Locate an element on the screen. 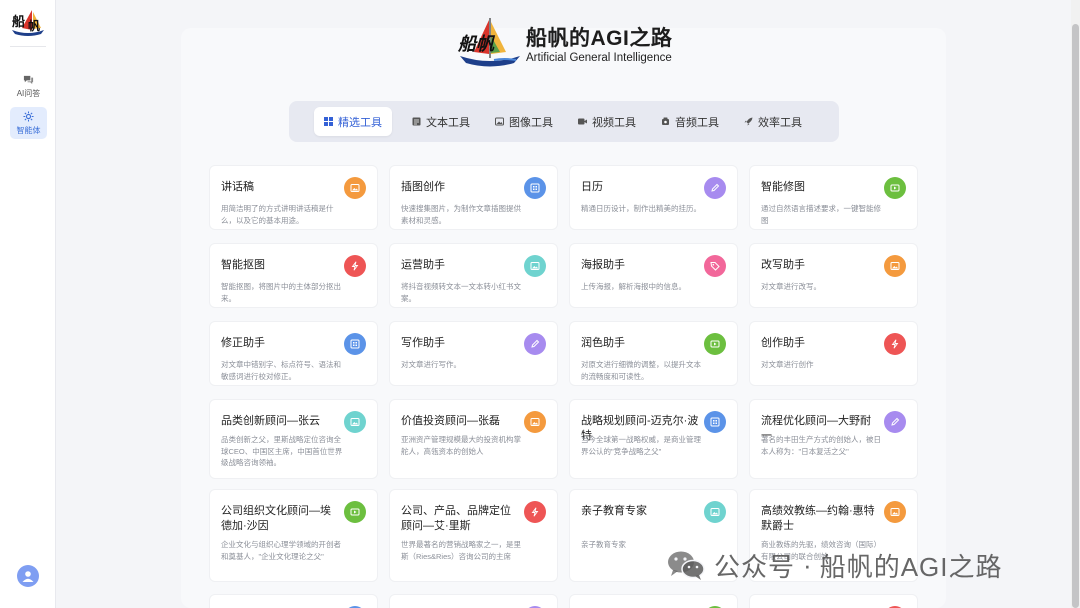 The width and height of the screenshot is (1080, 608). tool-card-description: 通过自然语言描述要求，一键智能修图 is located at coordinates (821, 214).